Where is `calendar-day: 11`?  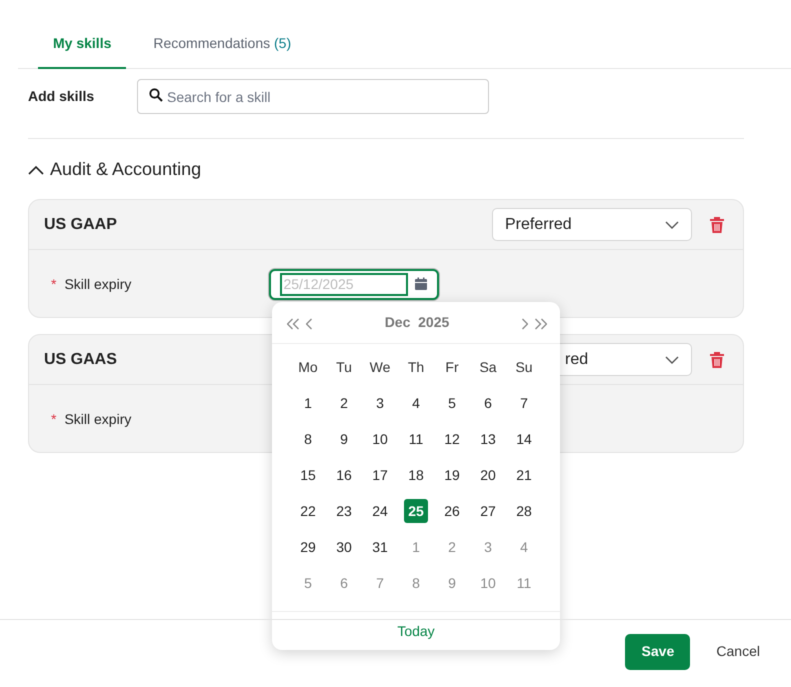
calendar-day: 11 is located at coordinates (416, 439).